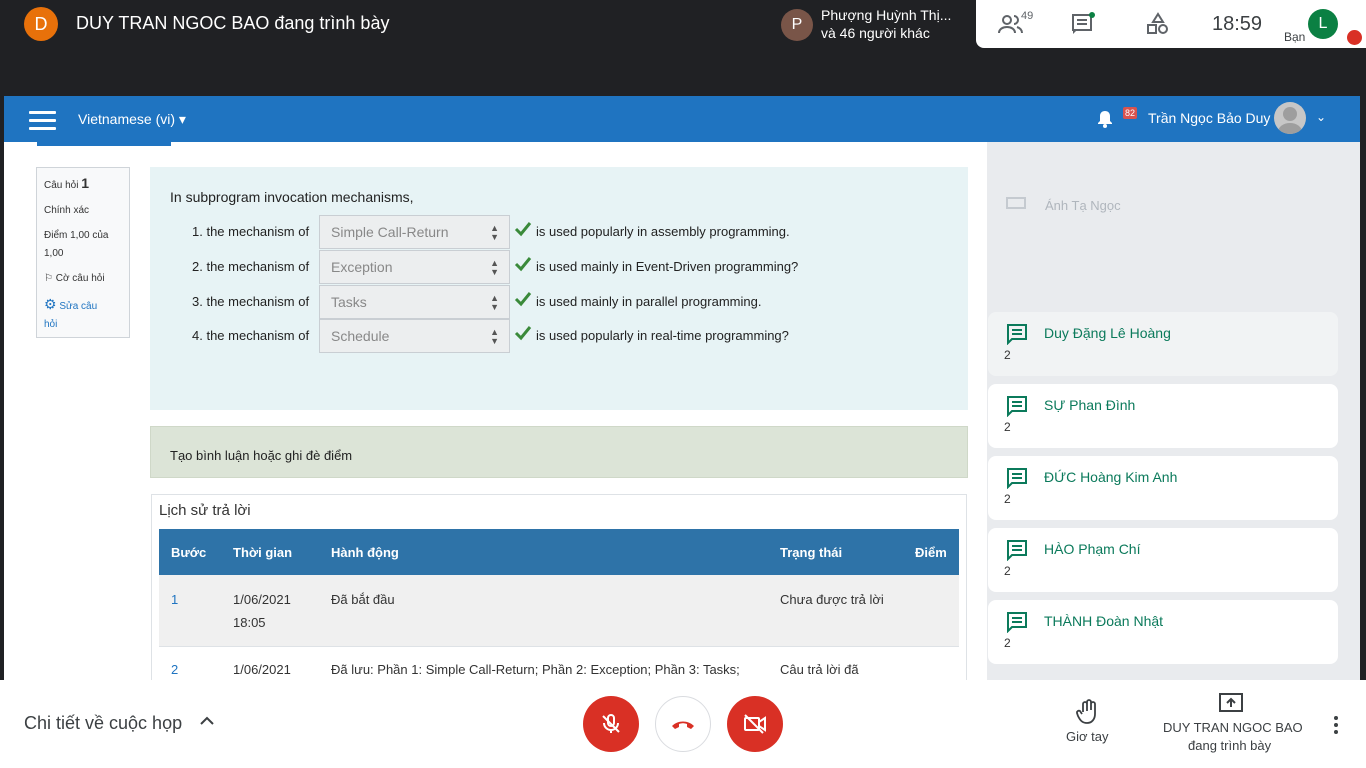  I want to click on col-header-action: Hành động, so click(365, 552).